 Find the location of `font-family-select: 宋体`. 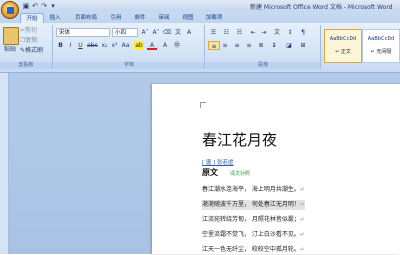

font-family-select: 宋体 is located at coordinates (83, 32).